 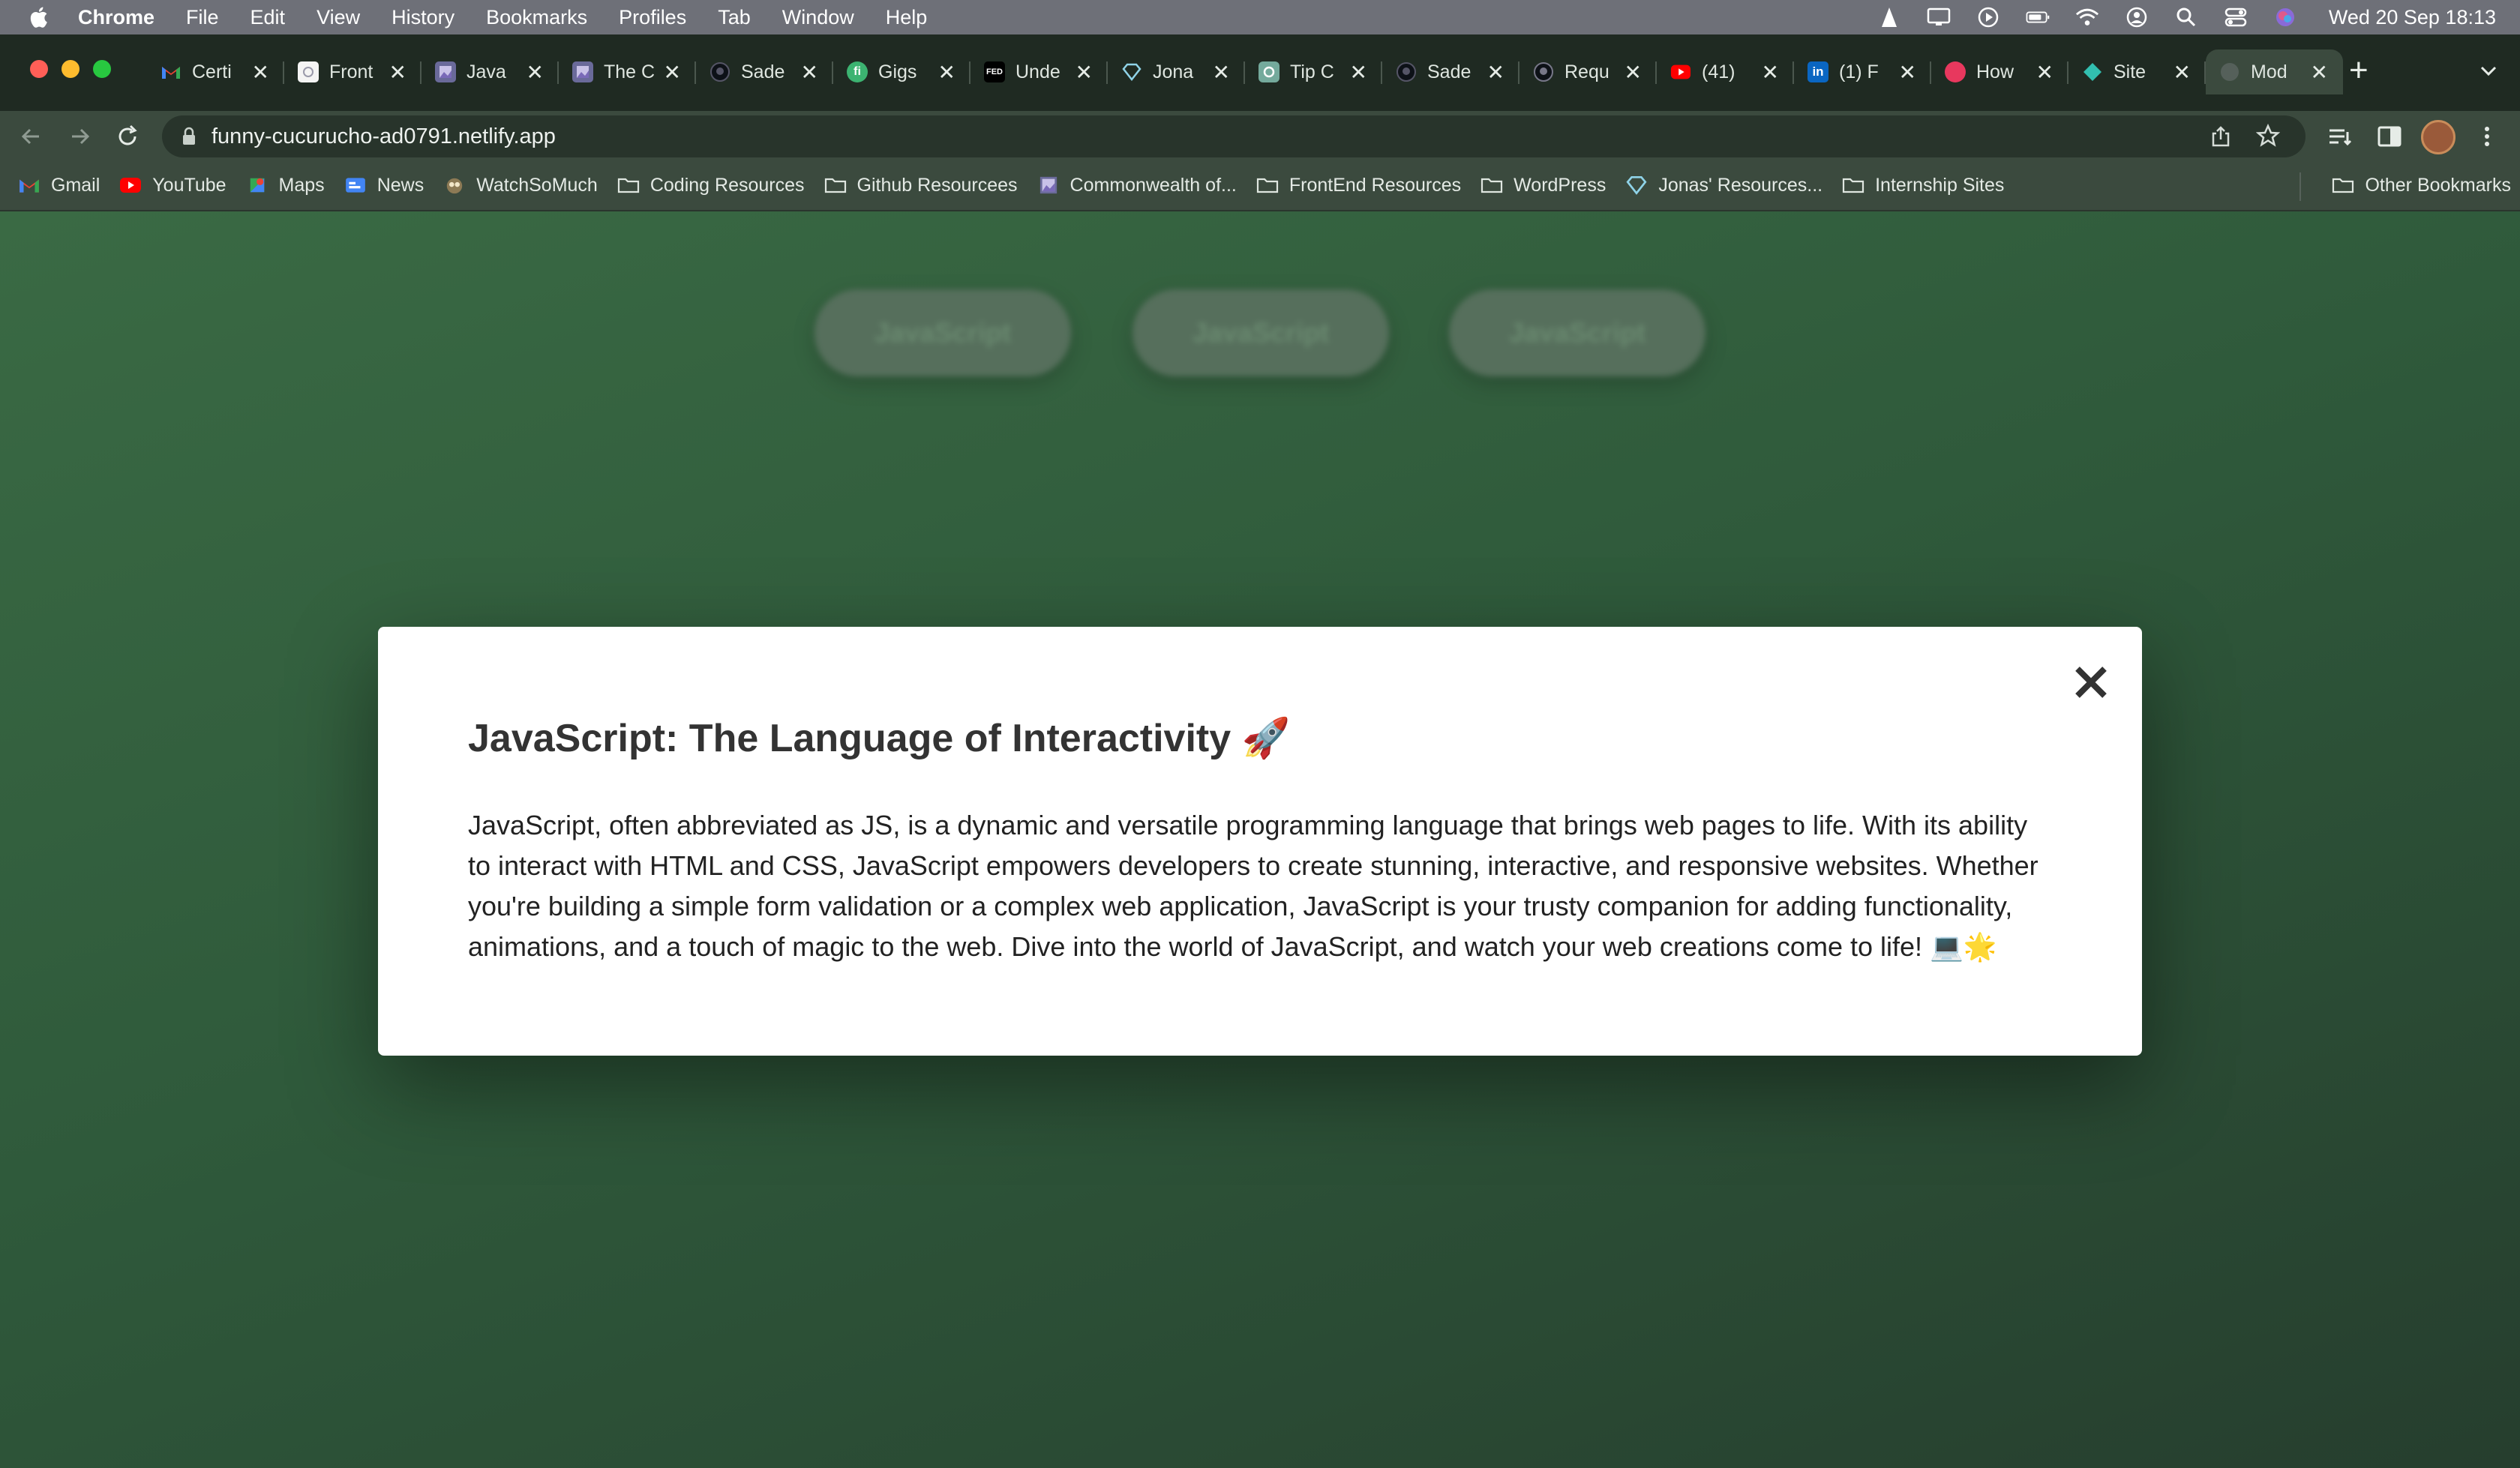 I want to click on close-icon, so click(x=2091, y=682).